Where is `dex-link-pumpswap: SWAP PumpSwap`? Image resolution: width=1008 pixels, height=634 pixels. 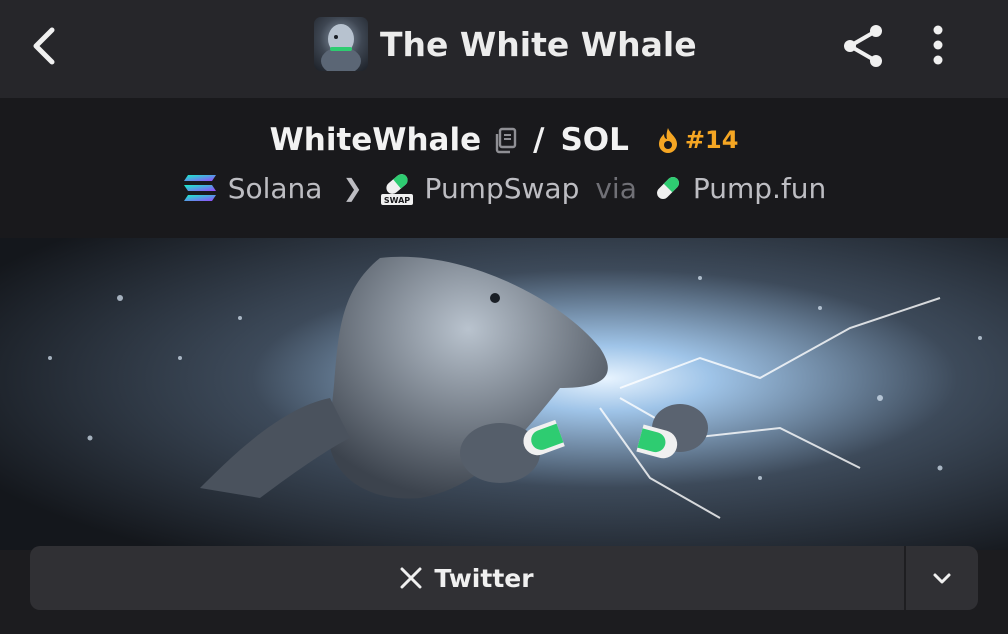
dex-link-pumpswap: SWAP PumpSwap is located at coordinates (479, 188).